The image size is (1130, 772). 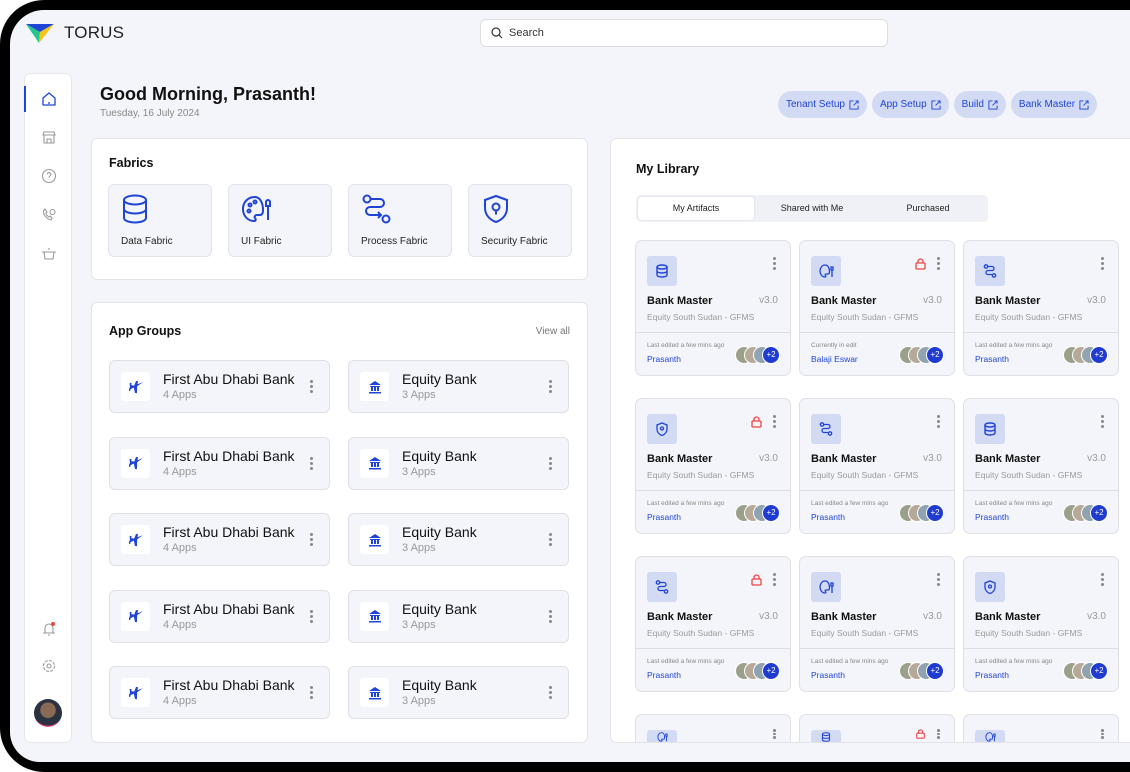 I want to click on sidebar-item-home, so click(x=49, y=99).